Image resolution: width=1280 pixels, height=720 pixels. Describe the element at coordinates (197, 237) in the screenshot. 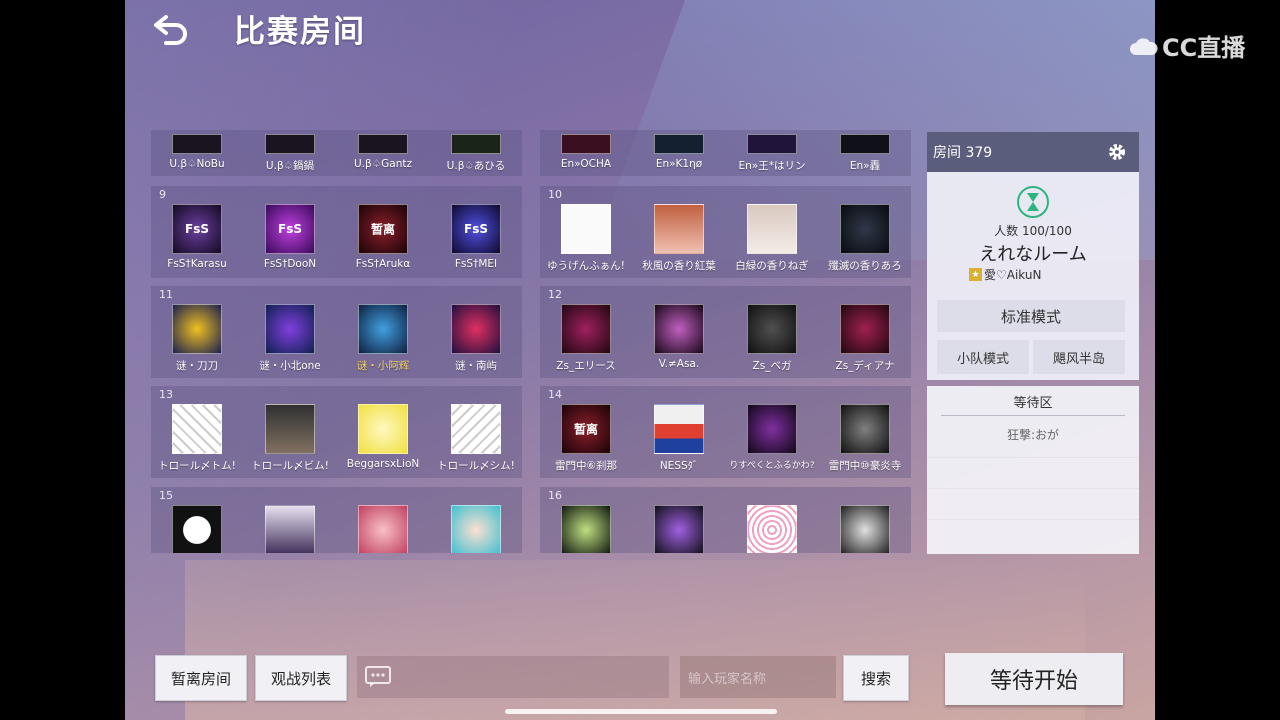

I see `player-slot: FsS FsS†Karasu` at that location.